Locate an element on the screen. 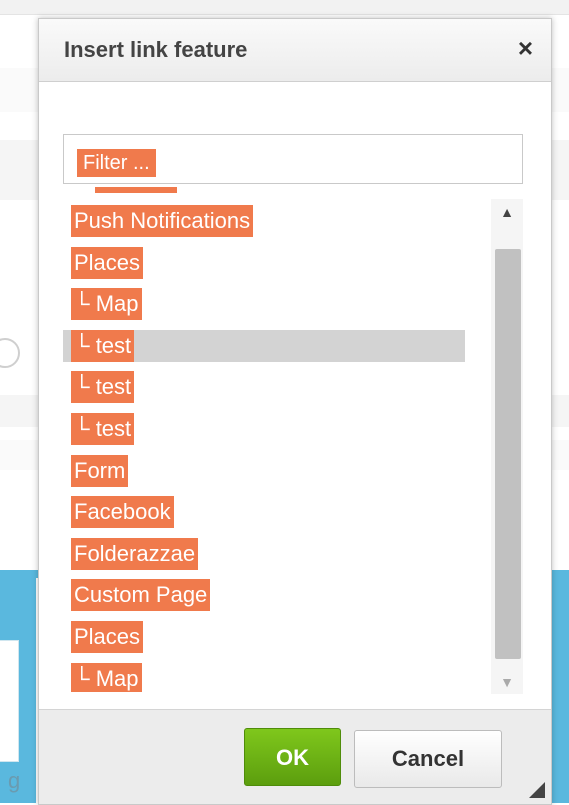 This screenshot has width=569, height=805. background-text-fragment: g is located at coordinates (14, 780).